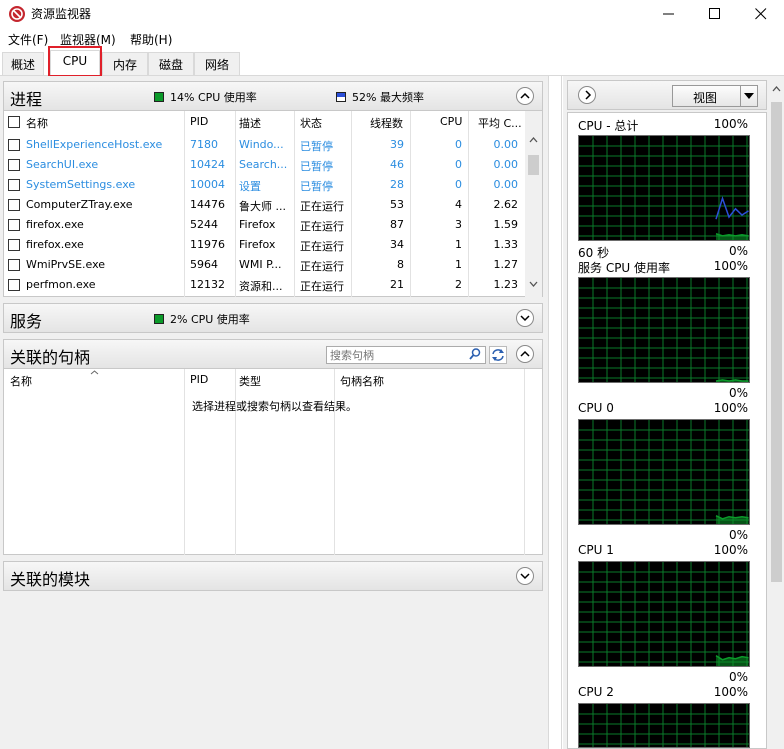  I want to click on tab-disk: 磁盘, so click(171, 63).